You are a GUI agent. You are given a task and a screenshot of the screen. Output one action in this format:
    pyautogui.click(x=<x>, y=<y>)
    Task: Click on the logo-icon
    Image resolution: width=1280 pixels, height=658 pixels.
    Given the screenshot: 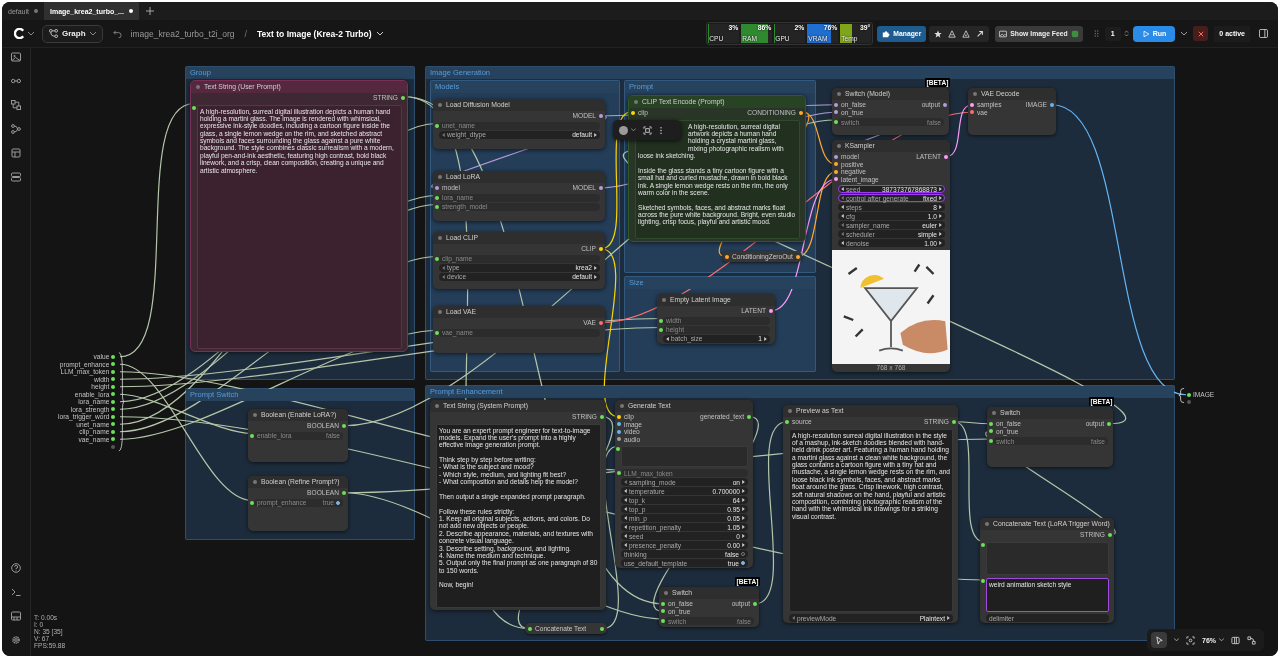 What is the action you would take?
    pyautogui.click(x=19, y=33)
    